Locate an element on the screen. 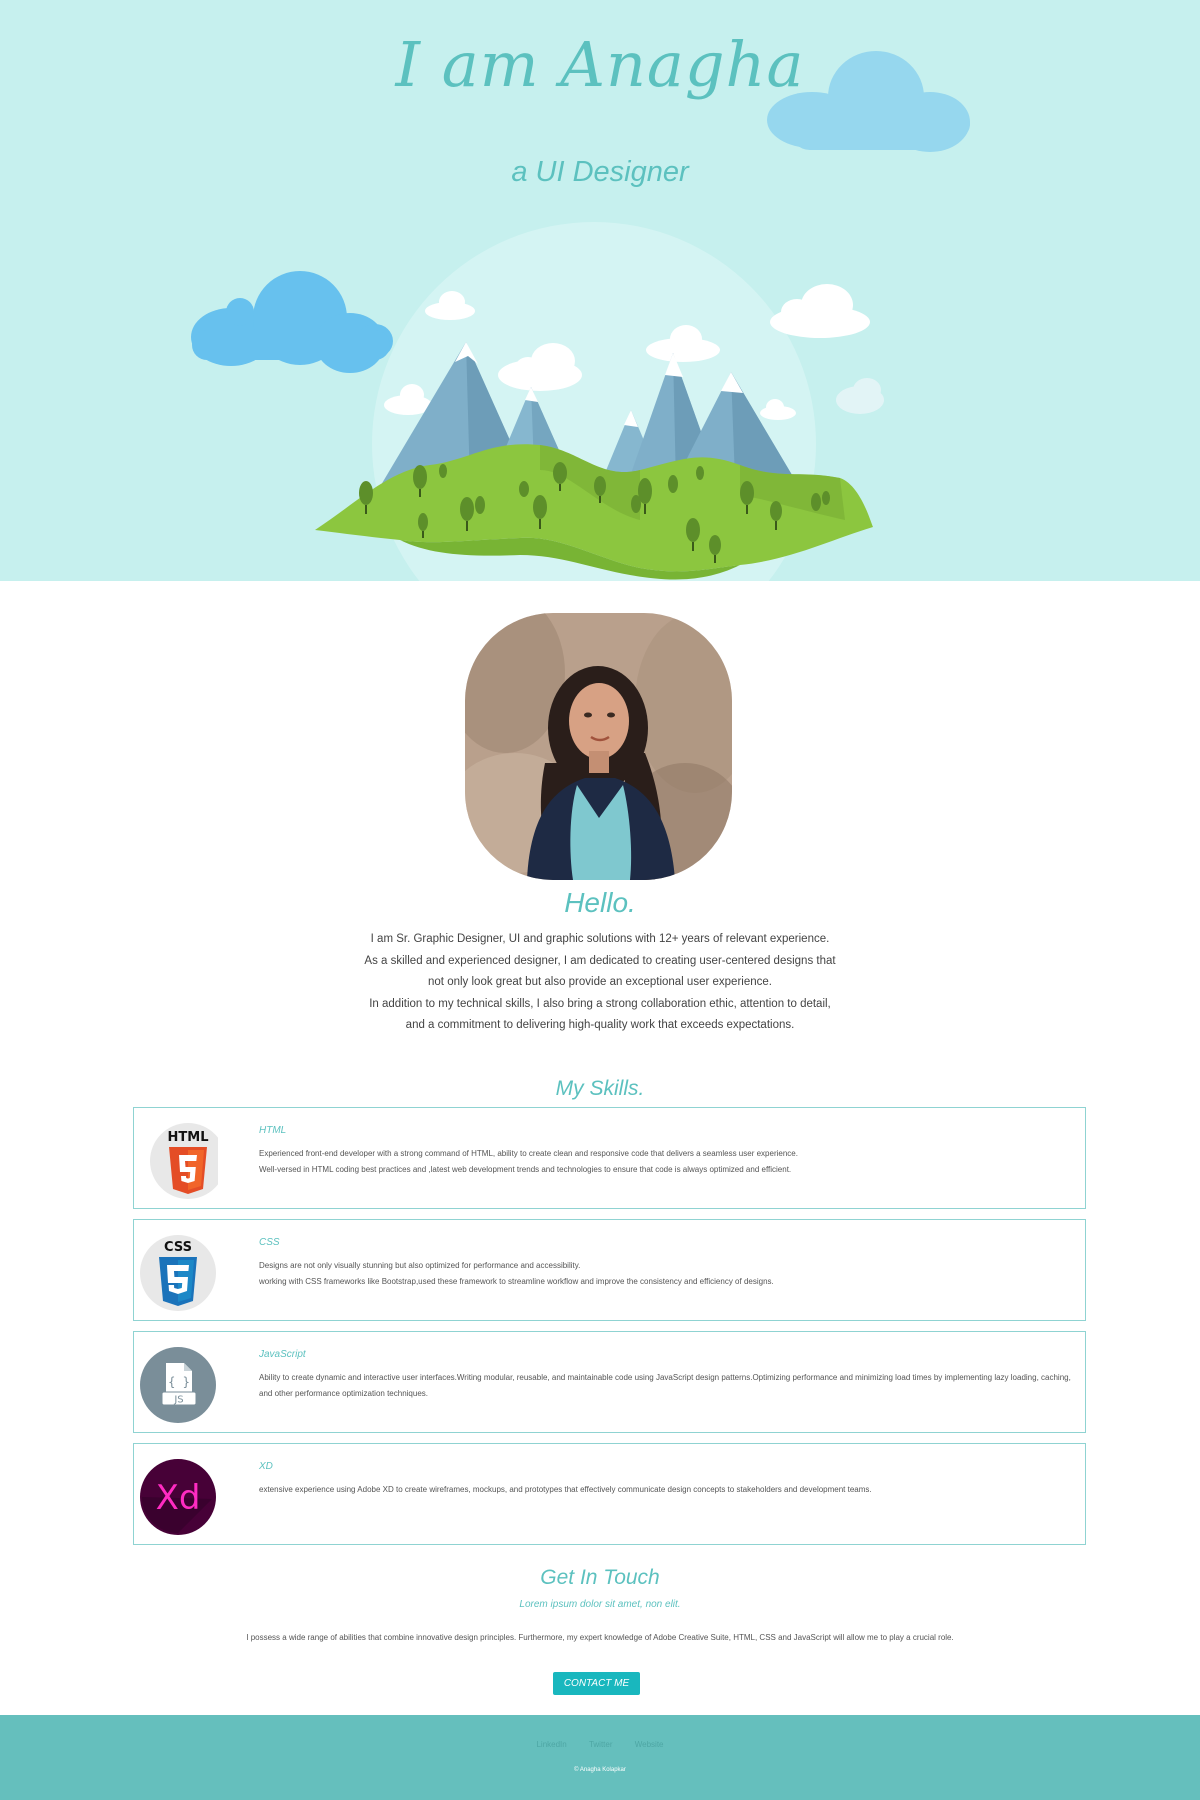 This screenshot has width=1200, height=1800. footer-link-website: Website is located at coordinates (649, 1744).